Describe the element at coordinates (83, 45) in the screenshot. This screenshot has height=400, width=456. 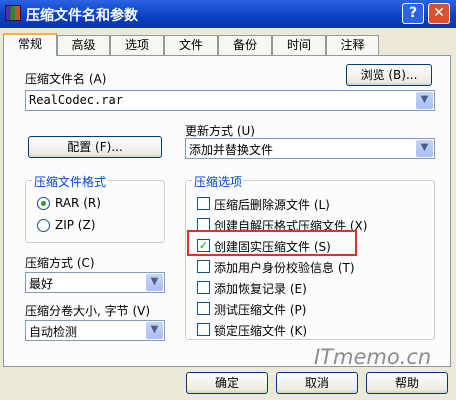
I see `tab-advanced: 高级` at that location.